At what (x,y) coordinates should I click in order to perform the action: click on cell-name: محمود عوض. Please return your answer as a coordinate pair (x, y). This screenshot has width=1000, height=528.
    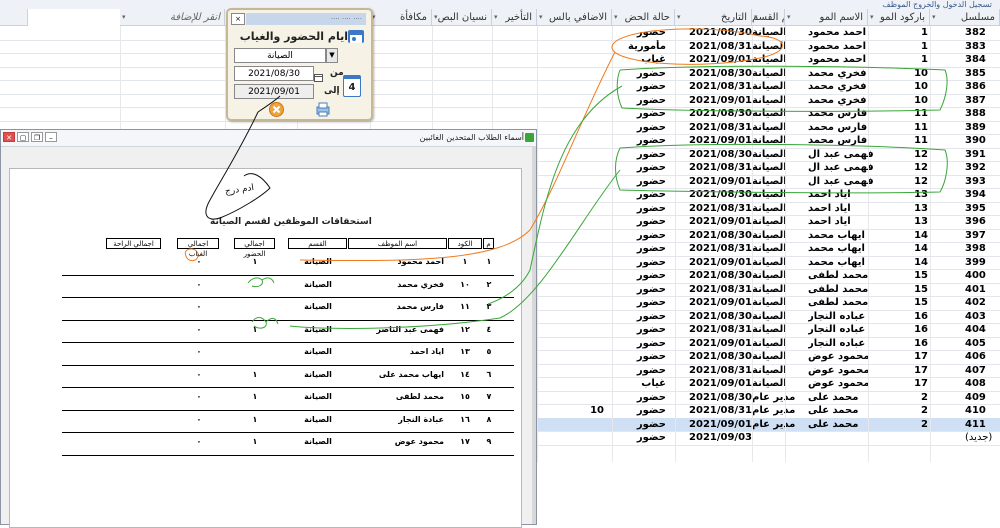
    Looking at the image, I should click on (846, 371).